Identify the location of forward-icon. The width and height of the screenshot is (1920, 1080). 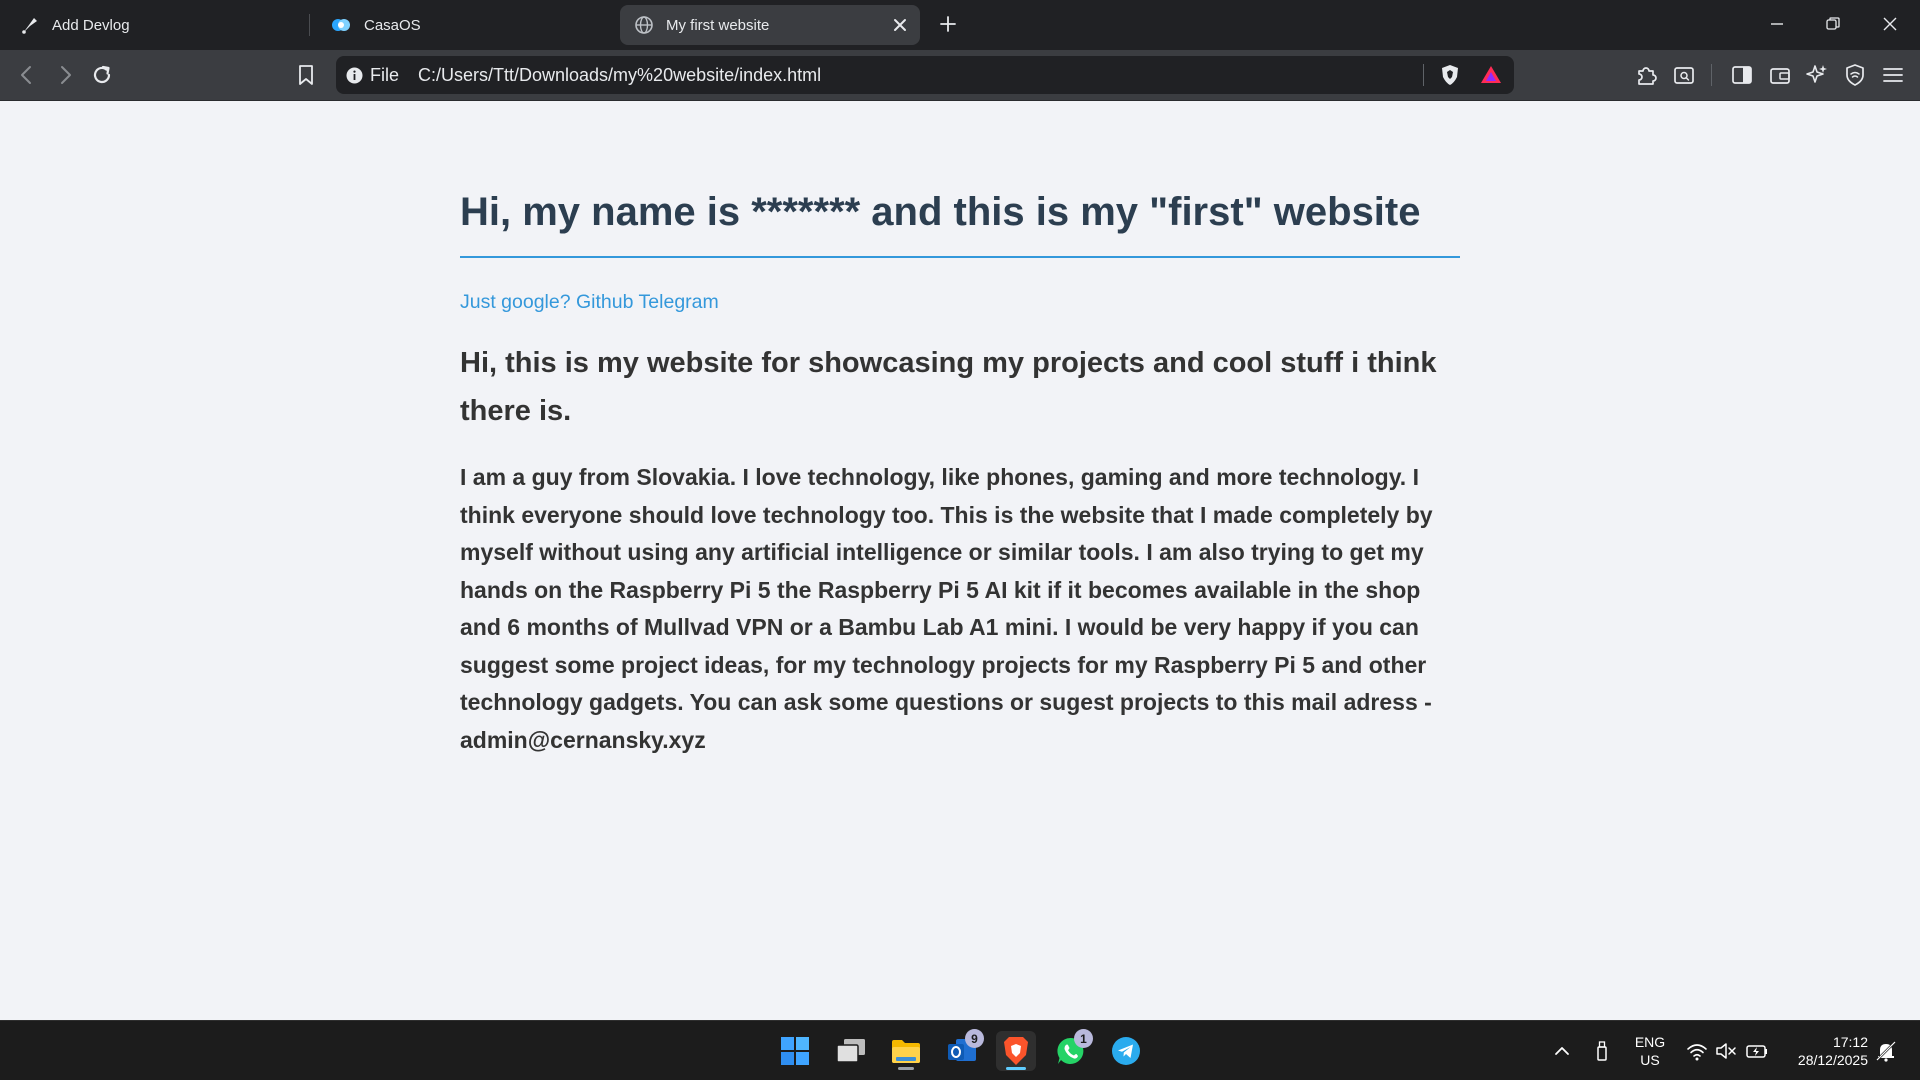
(65, 75).